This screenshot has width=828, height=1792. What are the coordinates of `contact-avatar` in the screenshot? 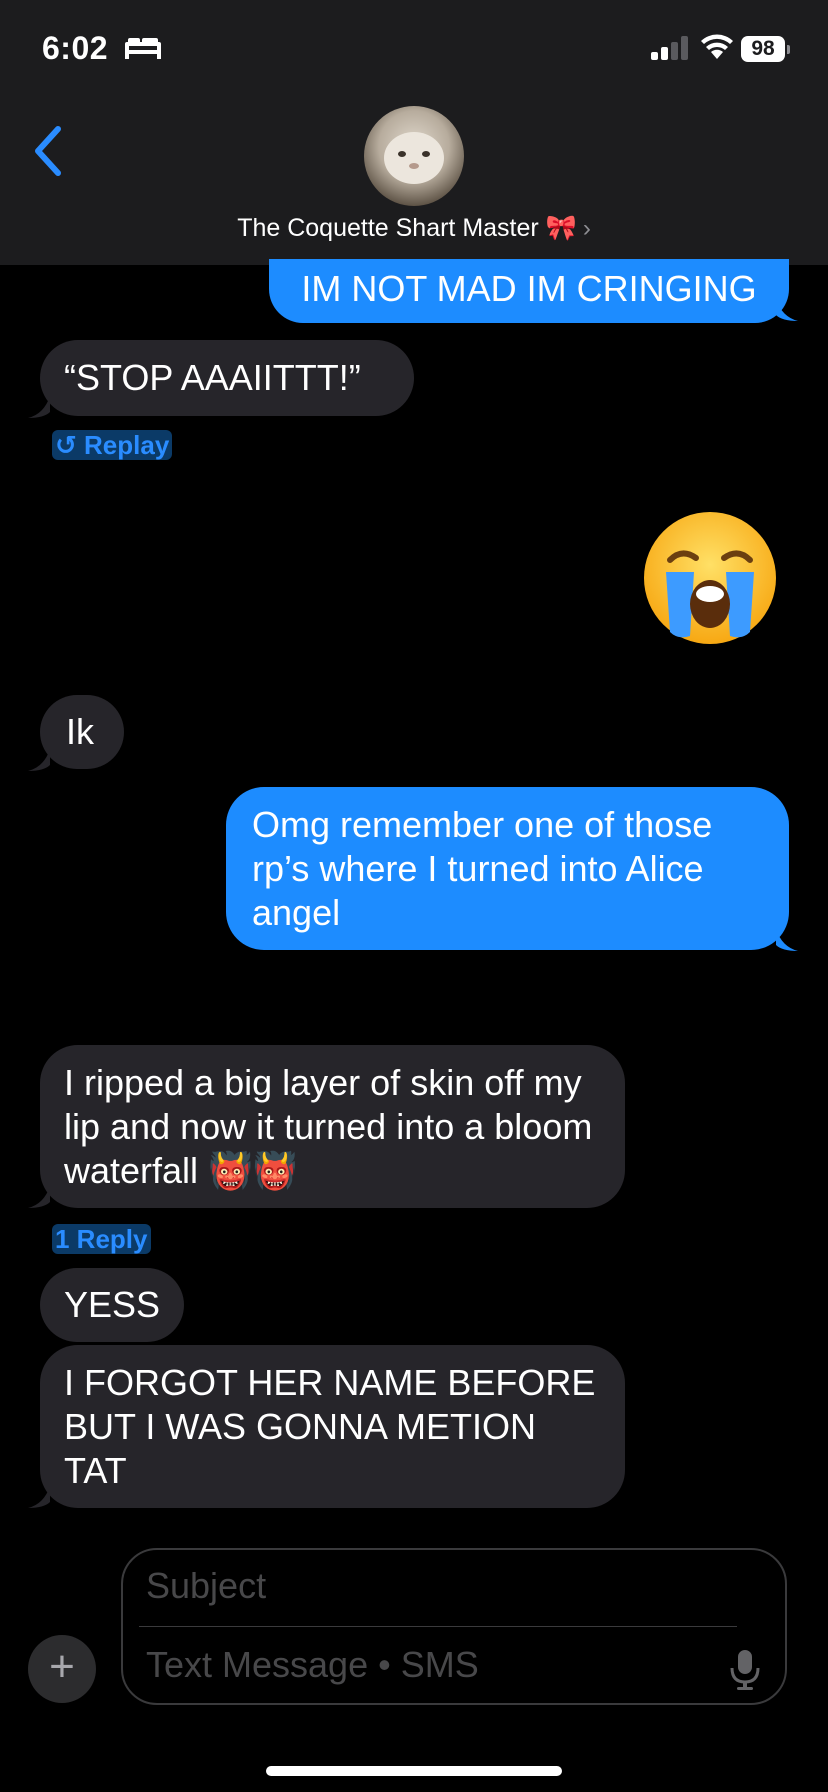 It's located at (414, 156).